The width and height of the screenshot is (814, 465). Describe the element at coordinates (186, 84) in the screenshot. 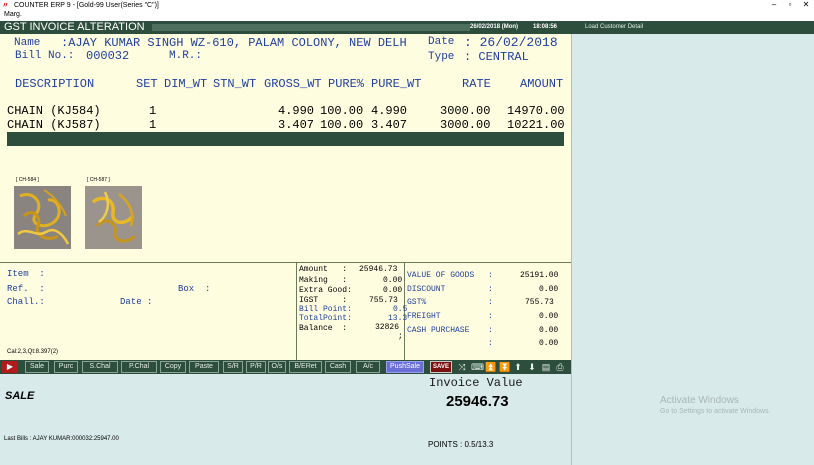

I see `col-dim-wt: DIM_WT` at that location.